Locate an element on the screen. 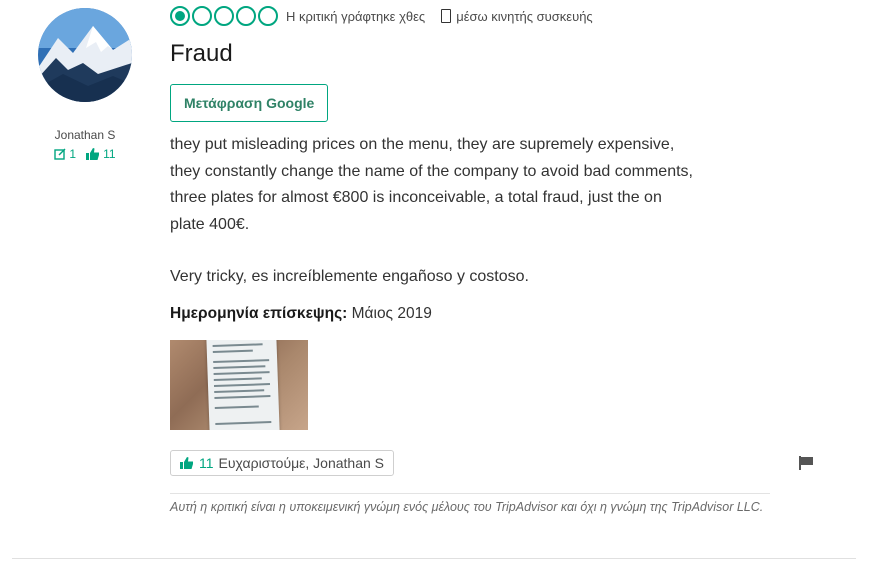  review-count-value: 1 is located at coordinates (73, 154).